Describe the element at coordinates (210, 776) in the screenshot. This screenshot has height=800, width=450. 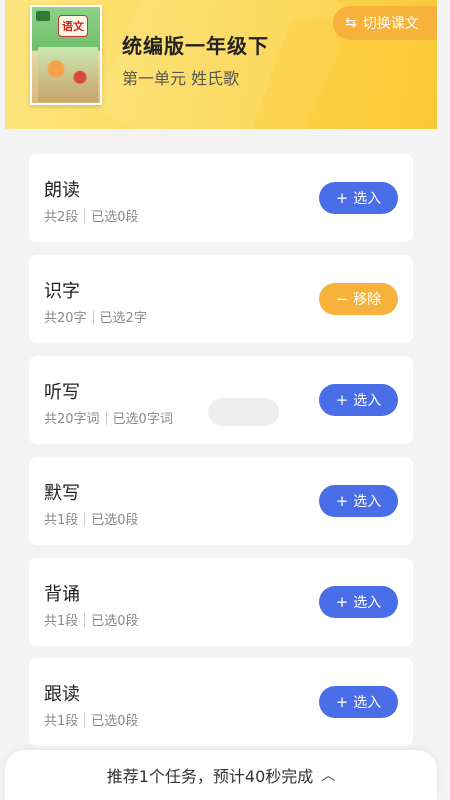
I see `summary-text: 推荐1个任务，预计40秒完成` at that location.